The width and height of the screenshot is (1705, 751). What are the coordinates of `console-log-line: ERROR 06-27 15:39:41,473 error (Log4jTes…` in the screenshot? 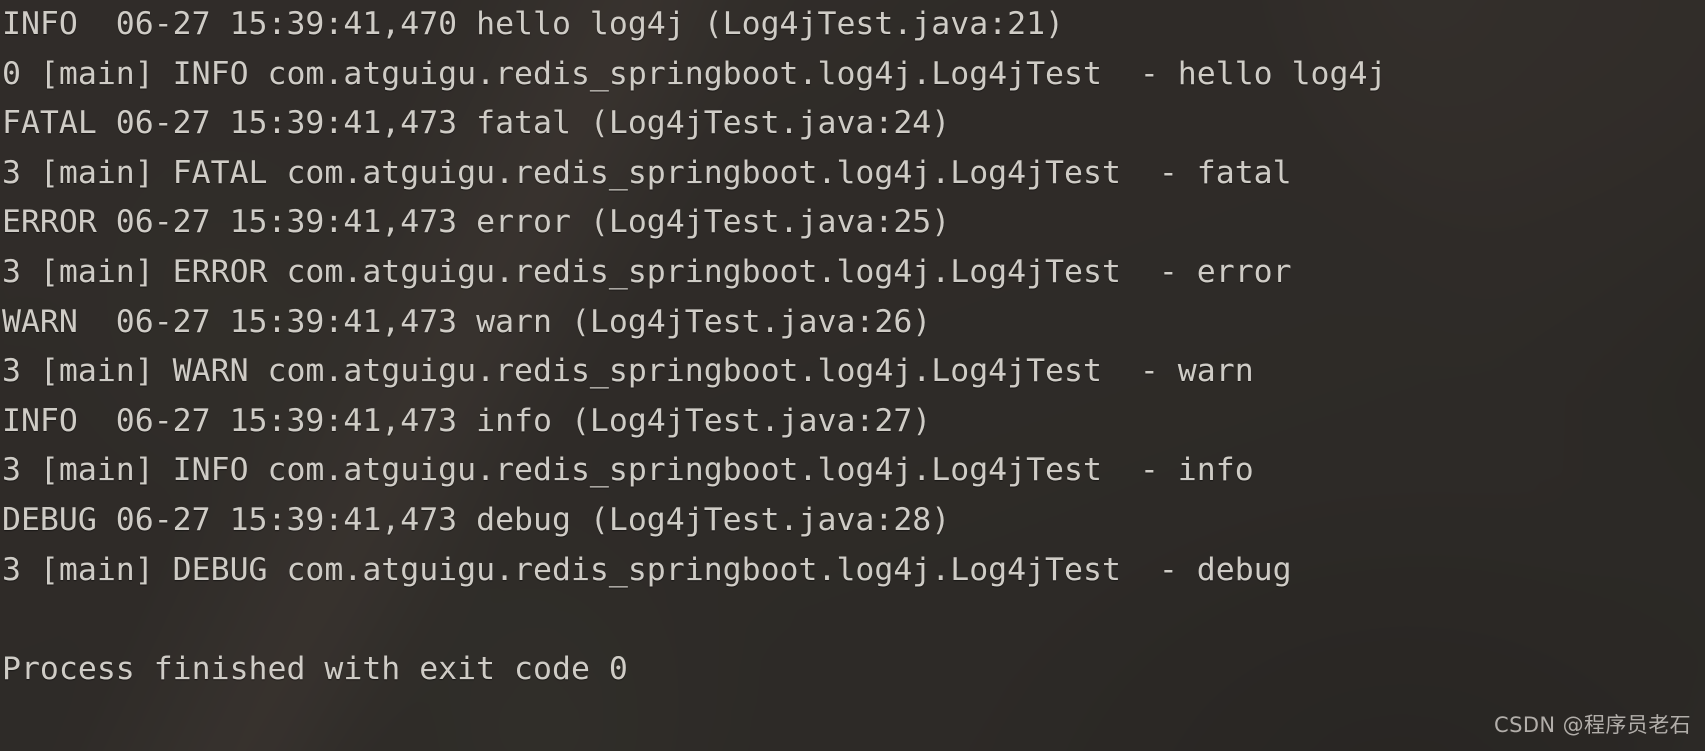 It's located at (476, 222).